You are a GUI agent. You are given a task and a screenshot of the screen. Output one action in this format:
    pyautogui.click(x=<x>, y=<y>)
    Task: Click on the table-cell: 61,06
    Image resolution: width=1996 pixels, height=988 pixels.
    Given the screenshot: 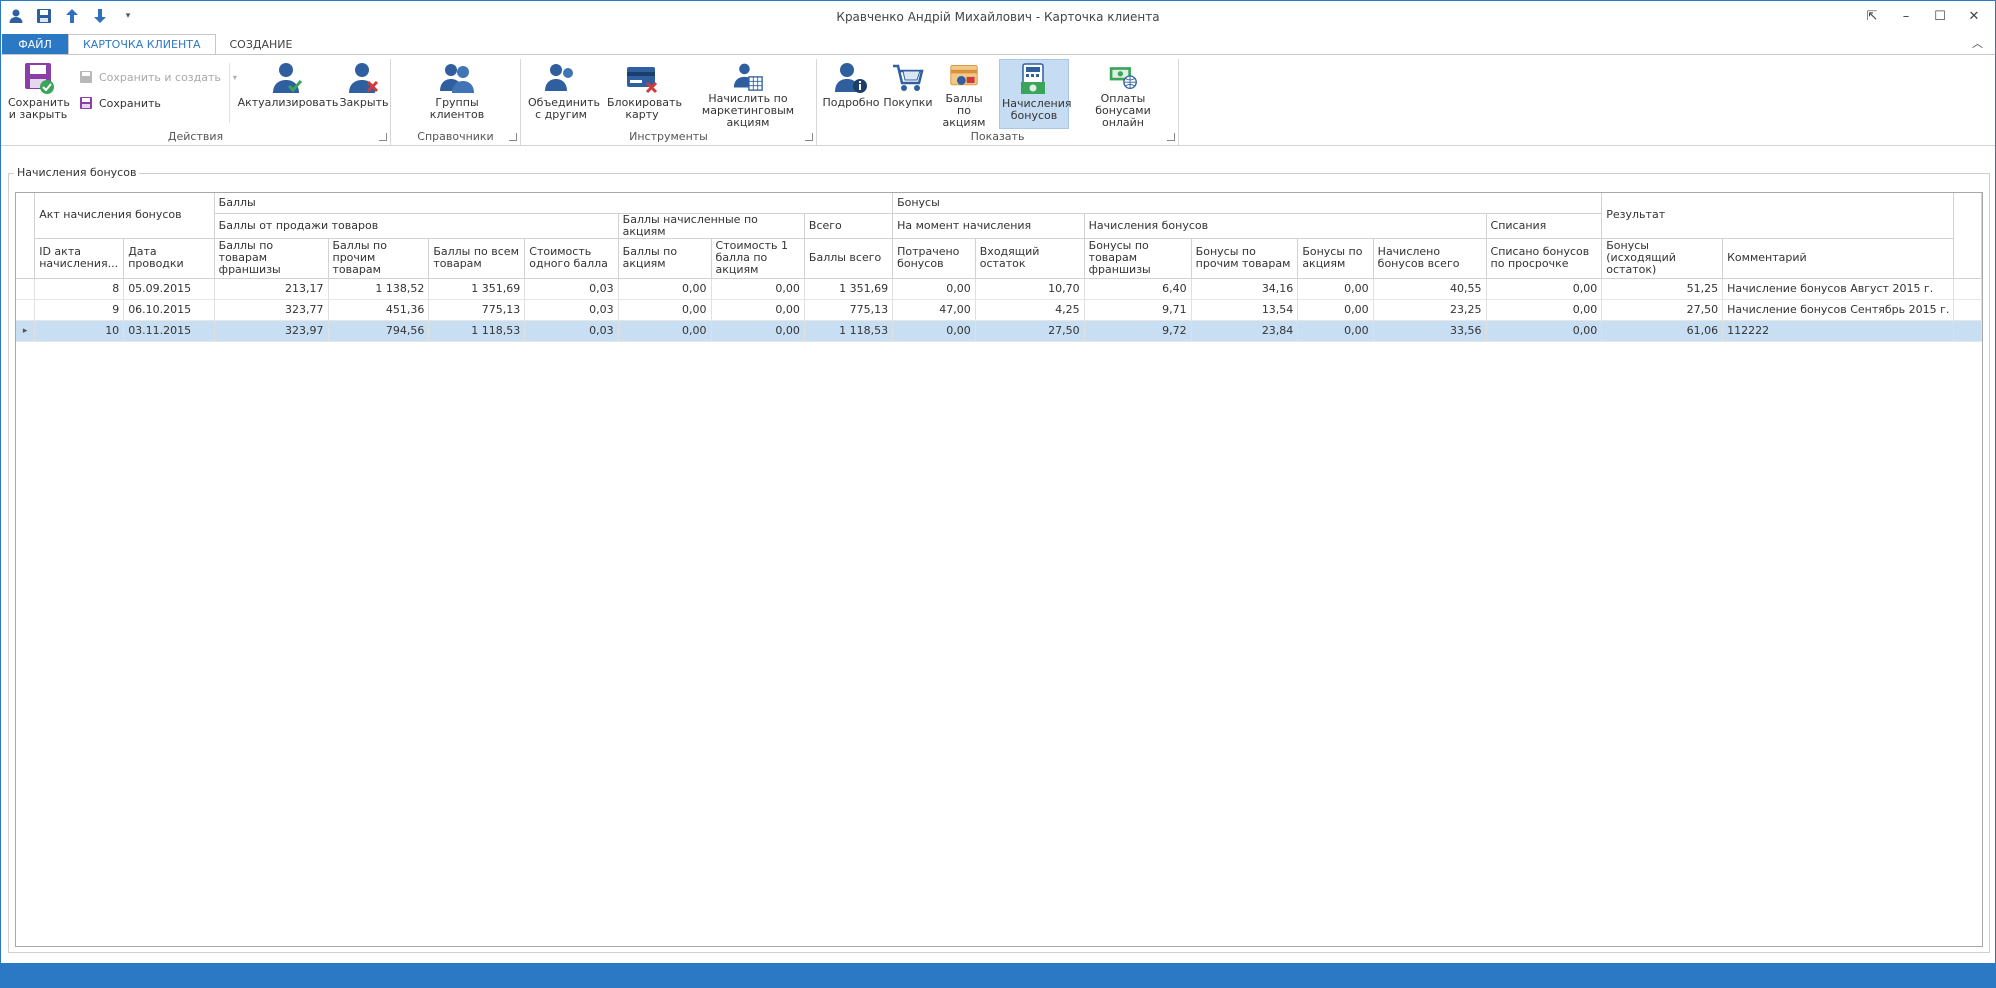 What is the action you would take?
    pyautogui.click(x=1662, y=331)
    